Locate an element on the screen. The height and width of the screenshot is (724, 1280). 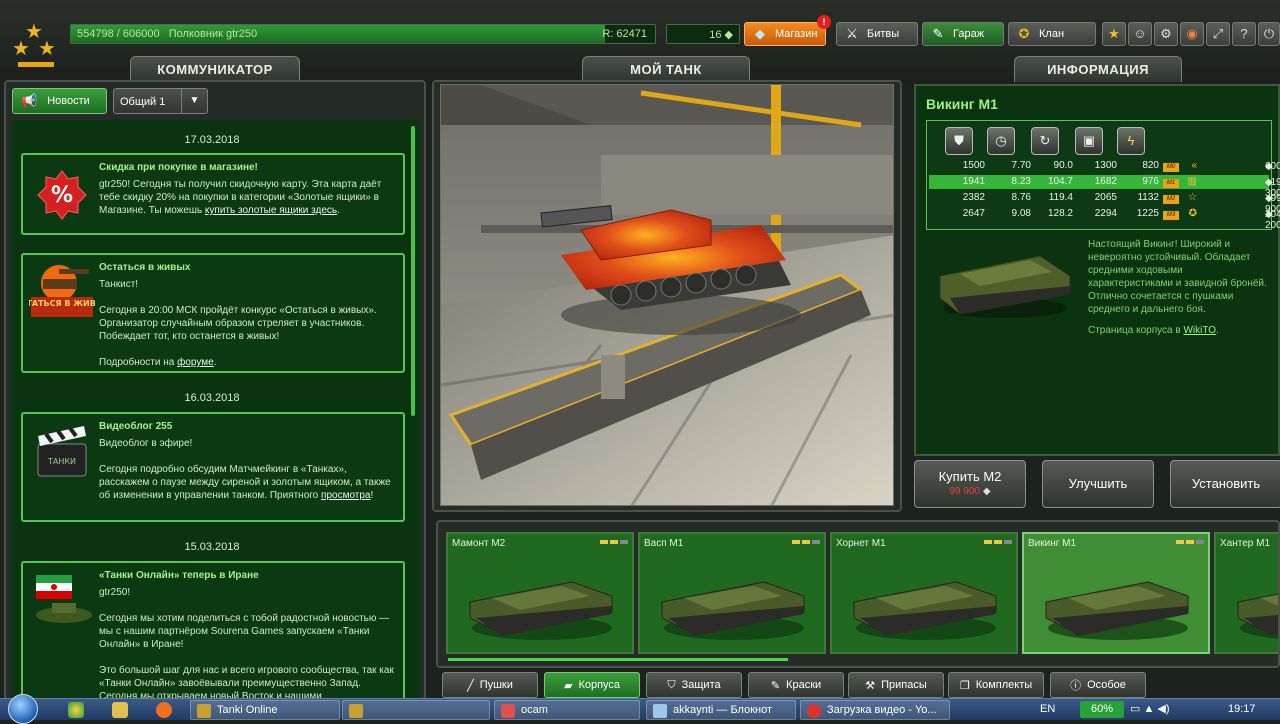
stat-value: 2382 is located at coordinates (973, 197).